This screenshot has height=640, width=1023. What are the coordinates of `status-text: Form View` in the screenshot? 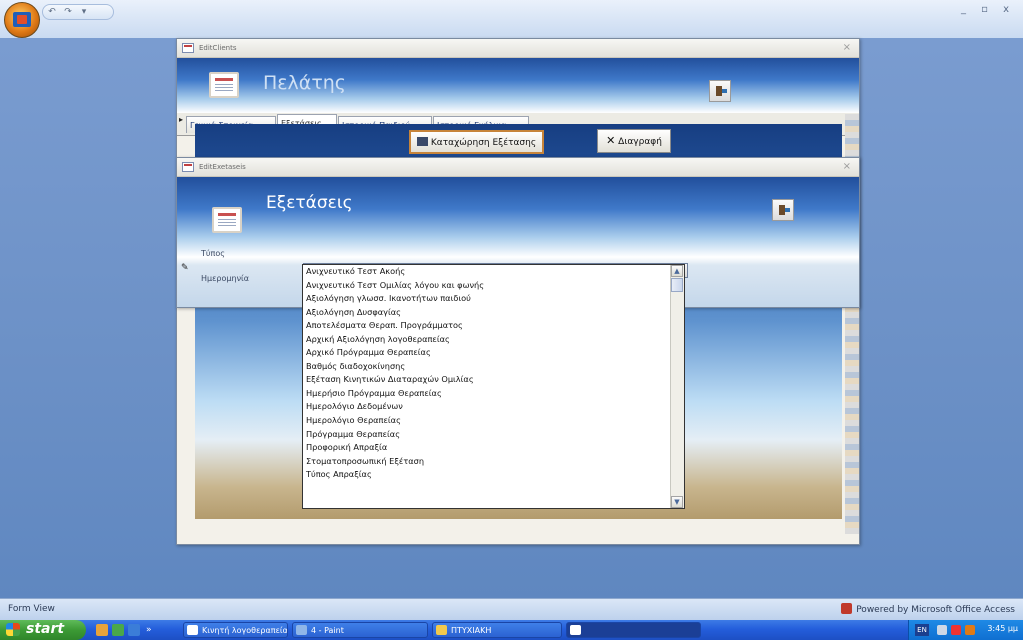 It's located at (31, 609).